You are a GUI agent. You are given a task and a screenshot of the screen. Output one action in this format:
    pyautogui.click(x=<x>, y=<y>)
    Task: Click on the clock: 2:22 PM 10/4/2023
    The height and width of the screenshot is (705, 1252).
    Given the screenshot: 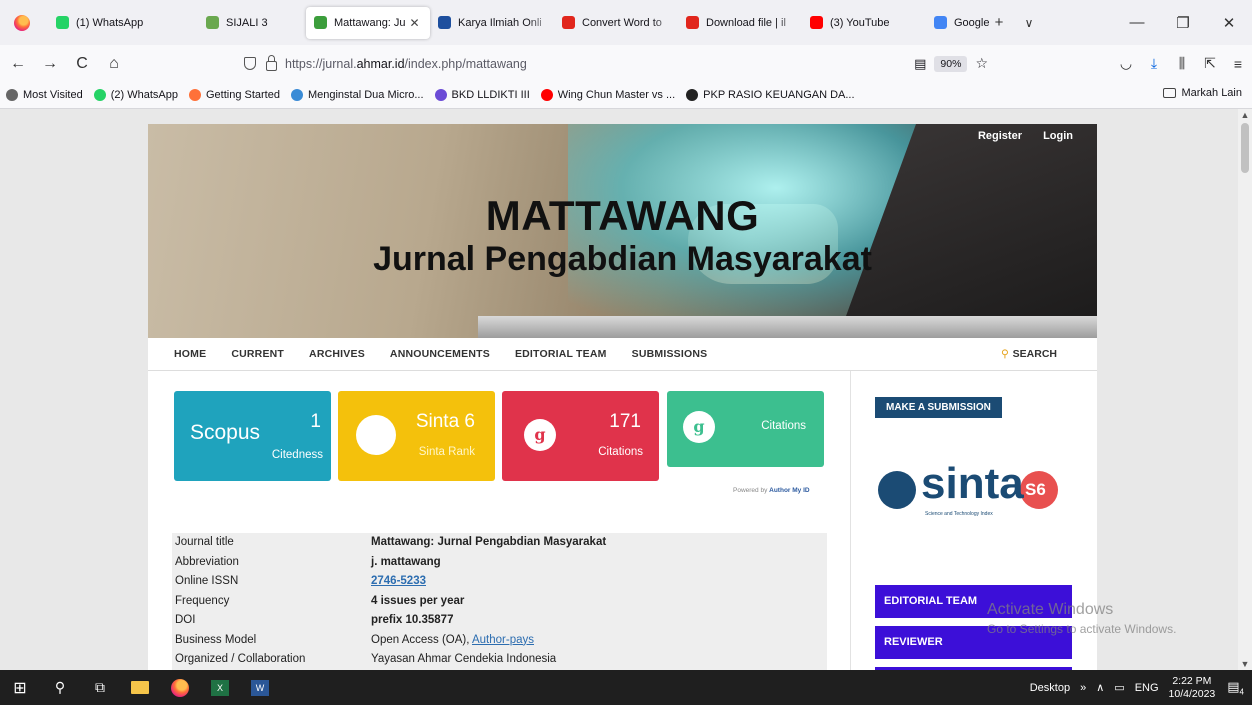 What is the action you would take?
    pyautogui.click(x=1192, y=688)
    